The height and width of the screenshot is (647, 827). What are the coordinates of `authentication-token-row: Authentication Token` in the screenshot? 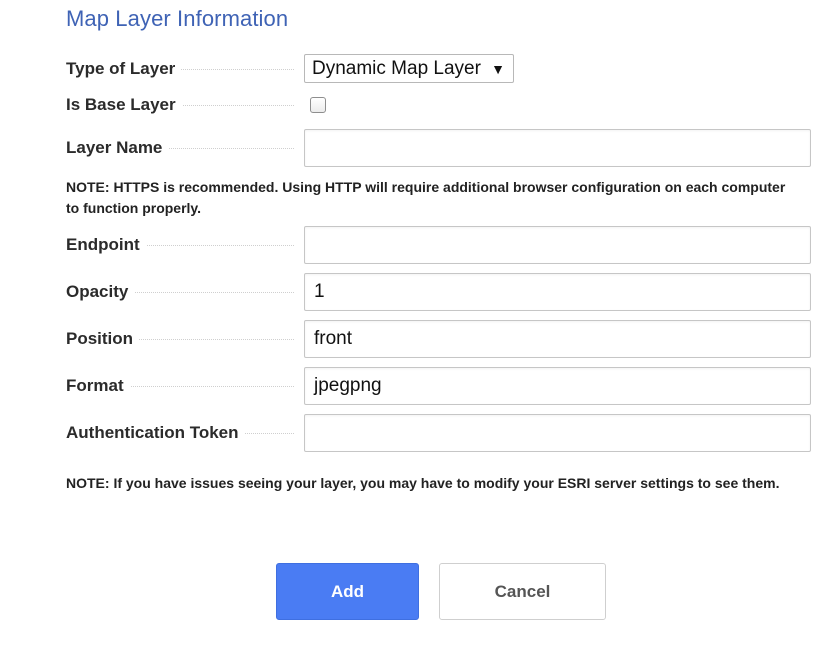 It's located at (438, 433).